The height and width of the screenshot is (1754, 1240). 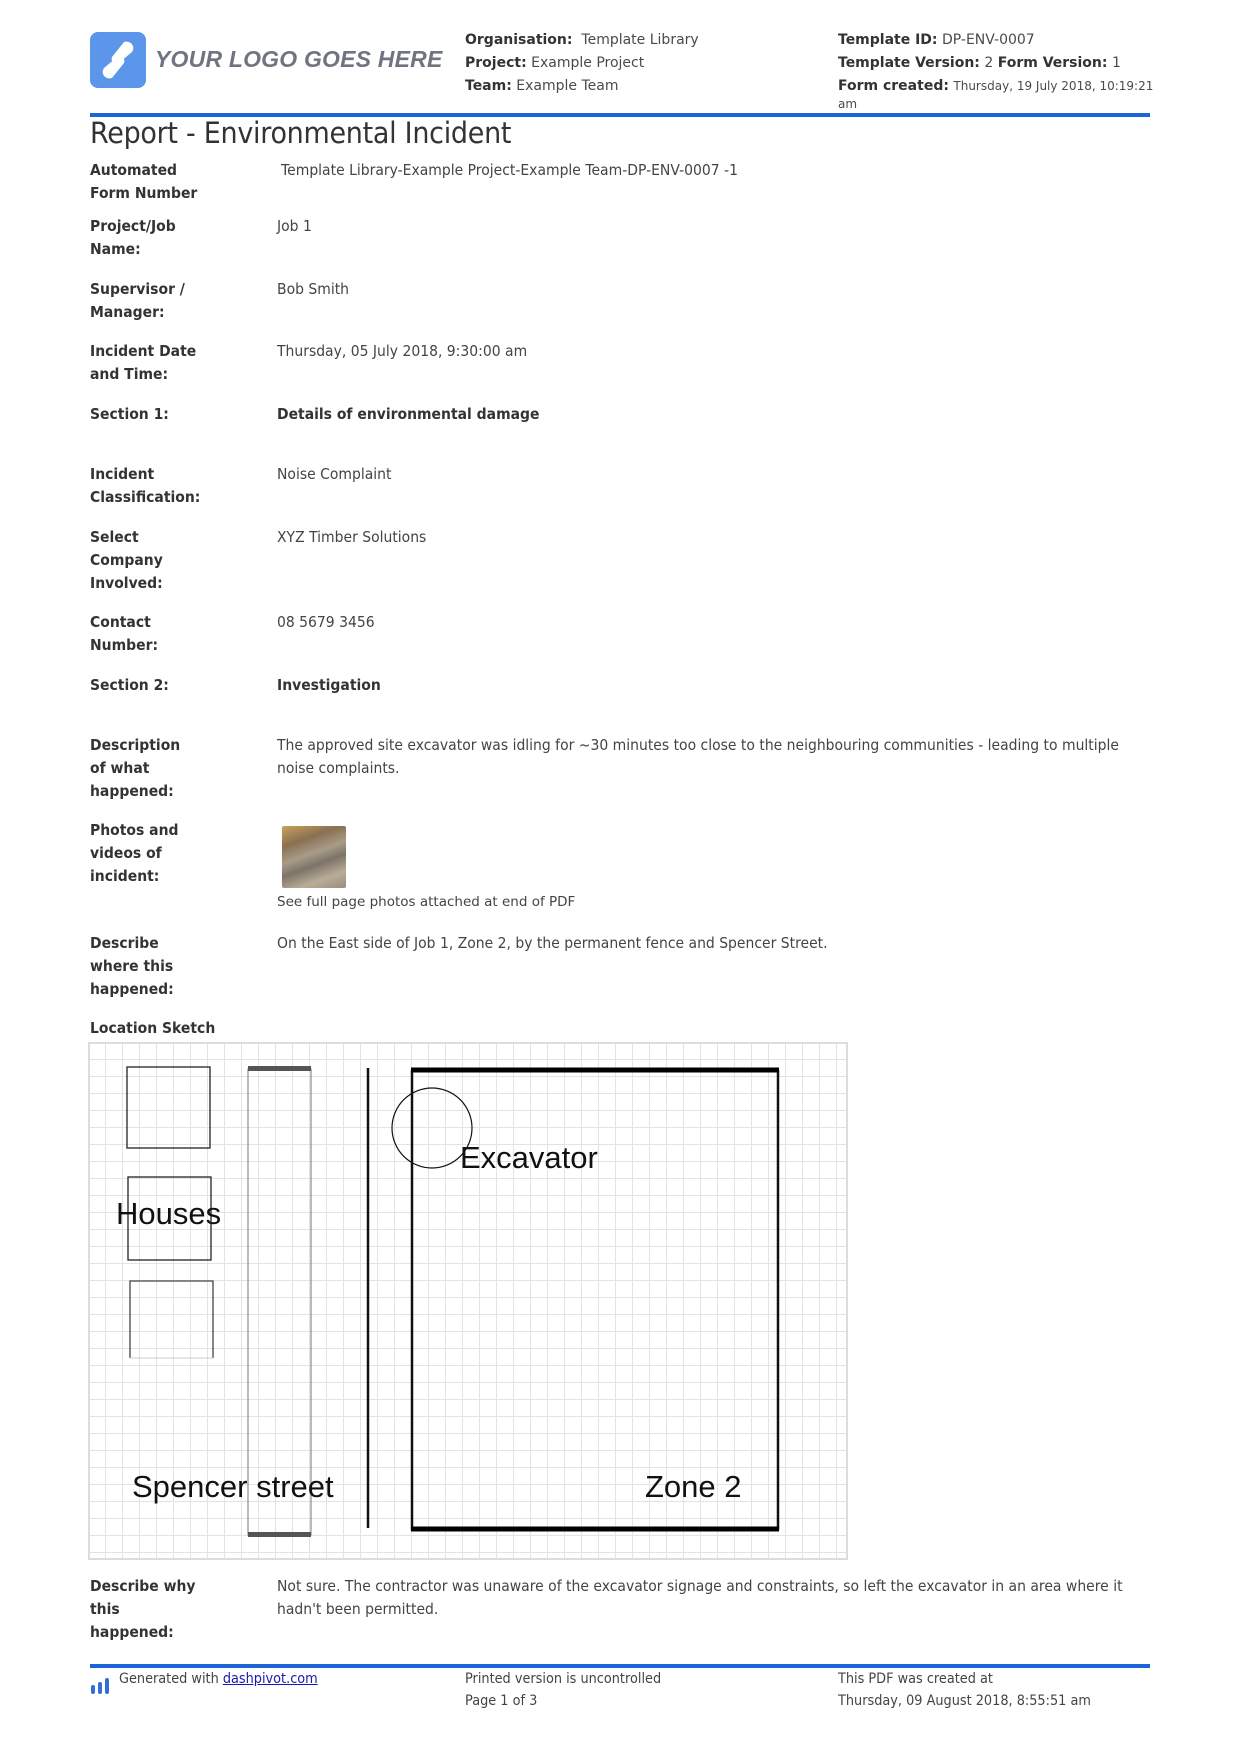 What do you see at coordinates (334, 474) in the screenshot?
I see `field-value-incident-classification: Noise Complaint` at bounding box center [334, 474].